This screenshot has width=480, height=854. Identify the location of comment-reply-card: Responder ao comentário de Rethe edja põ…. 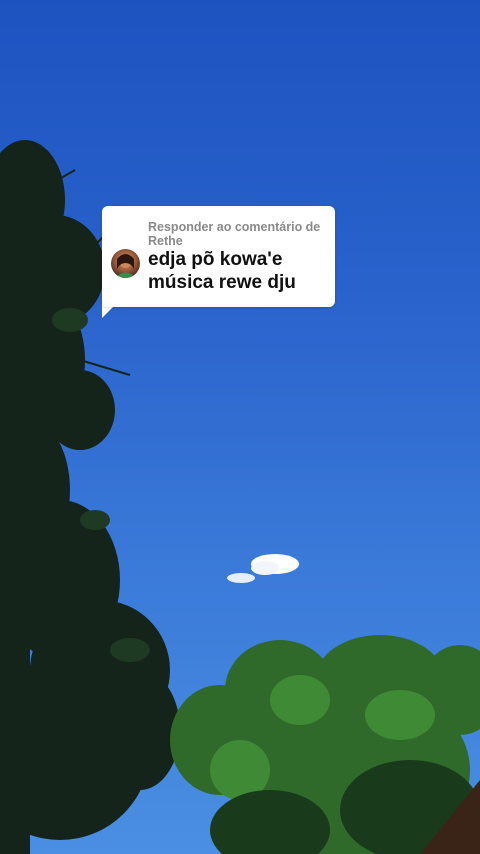
(218, 256).